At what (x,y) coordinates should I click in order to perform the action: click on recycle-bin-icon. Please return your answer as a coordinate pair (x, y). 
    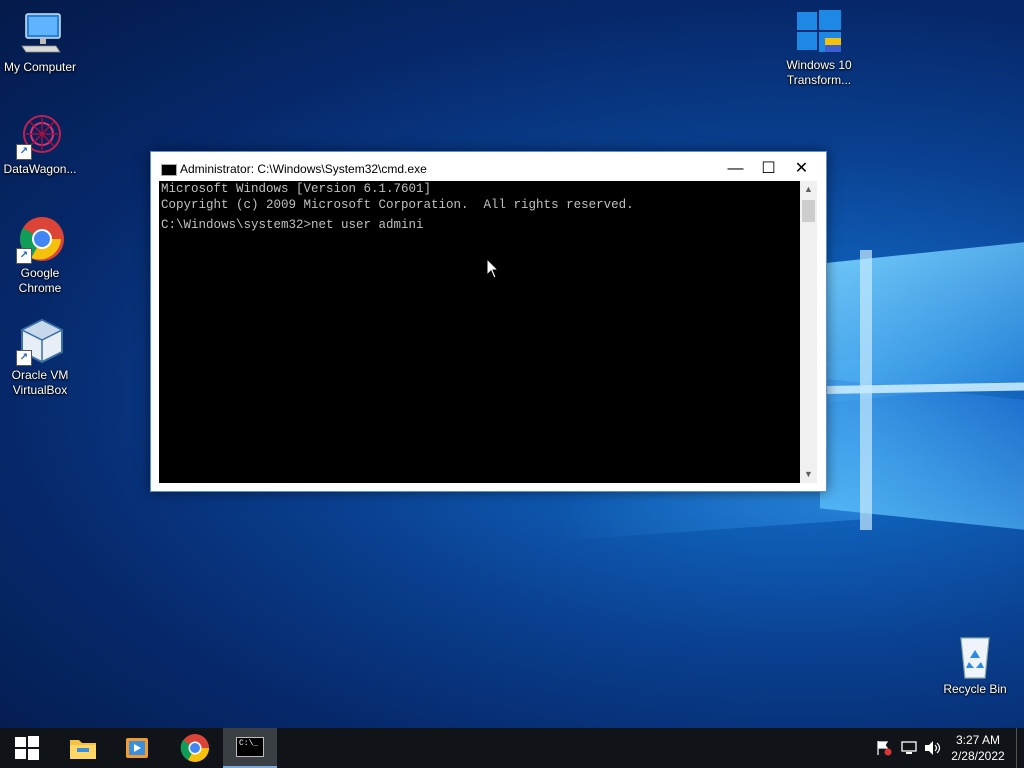
    Looking at the image, I should click on (975, 656).